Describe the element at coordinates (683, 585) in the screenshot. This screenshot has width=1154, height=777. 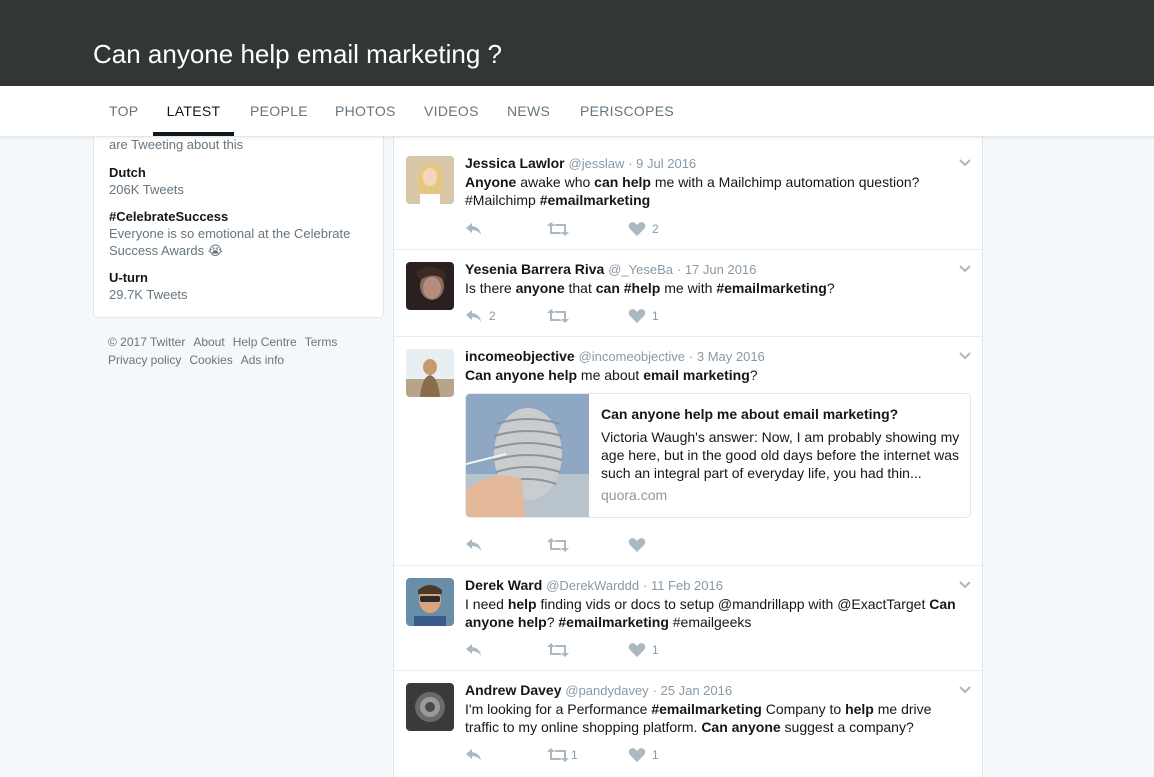
I see `tweet-date: · 11 Feb 2016` at that location.